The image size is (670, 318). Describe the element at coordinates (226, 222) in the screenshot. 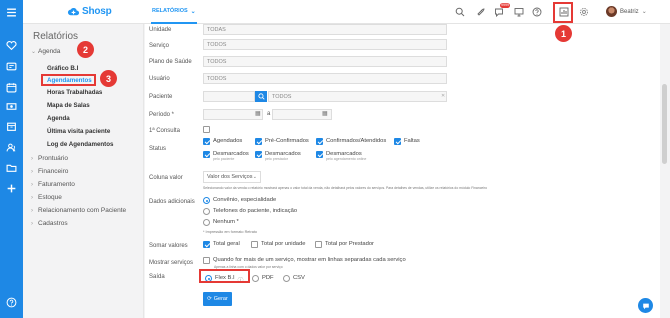

I see `option-label: Nenhum *` at that location.